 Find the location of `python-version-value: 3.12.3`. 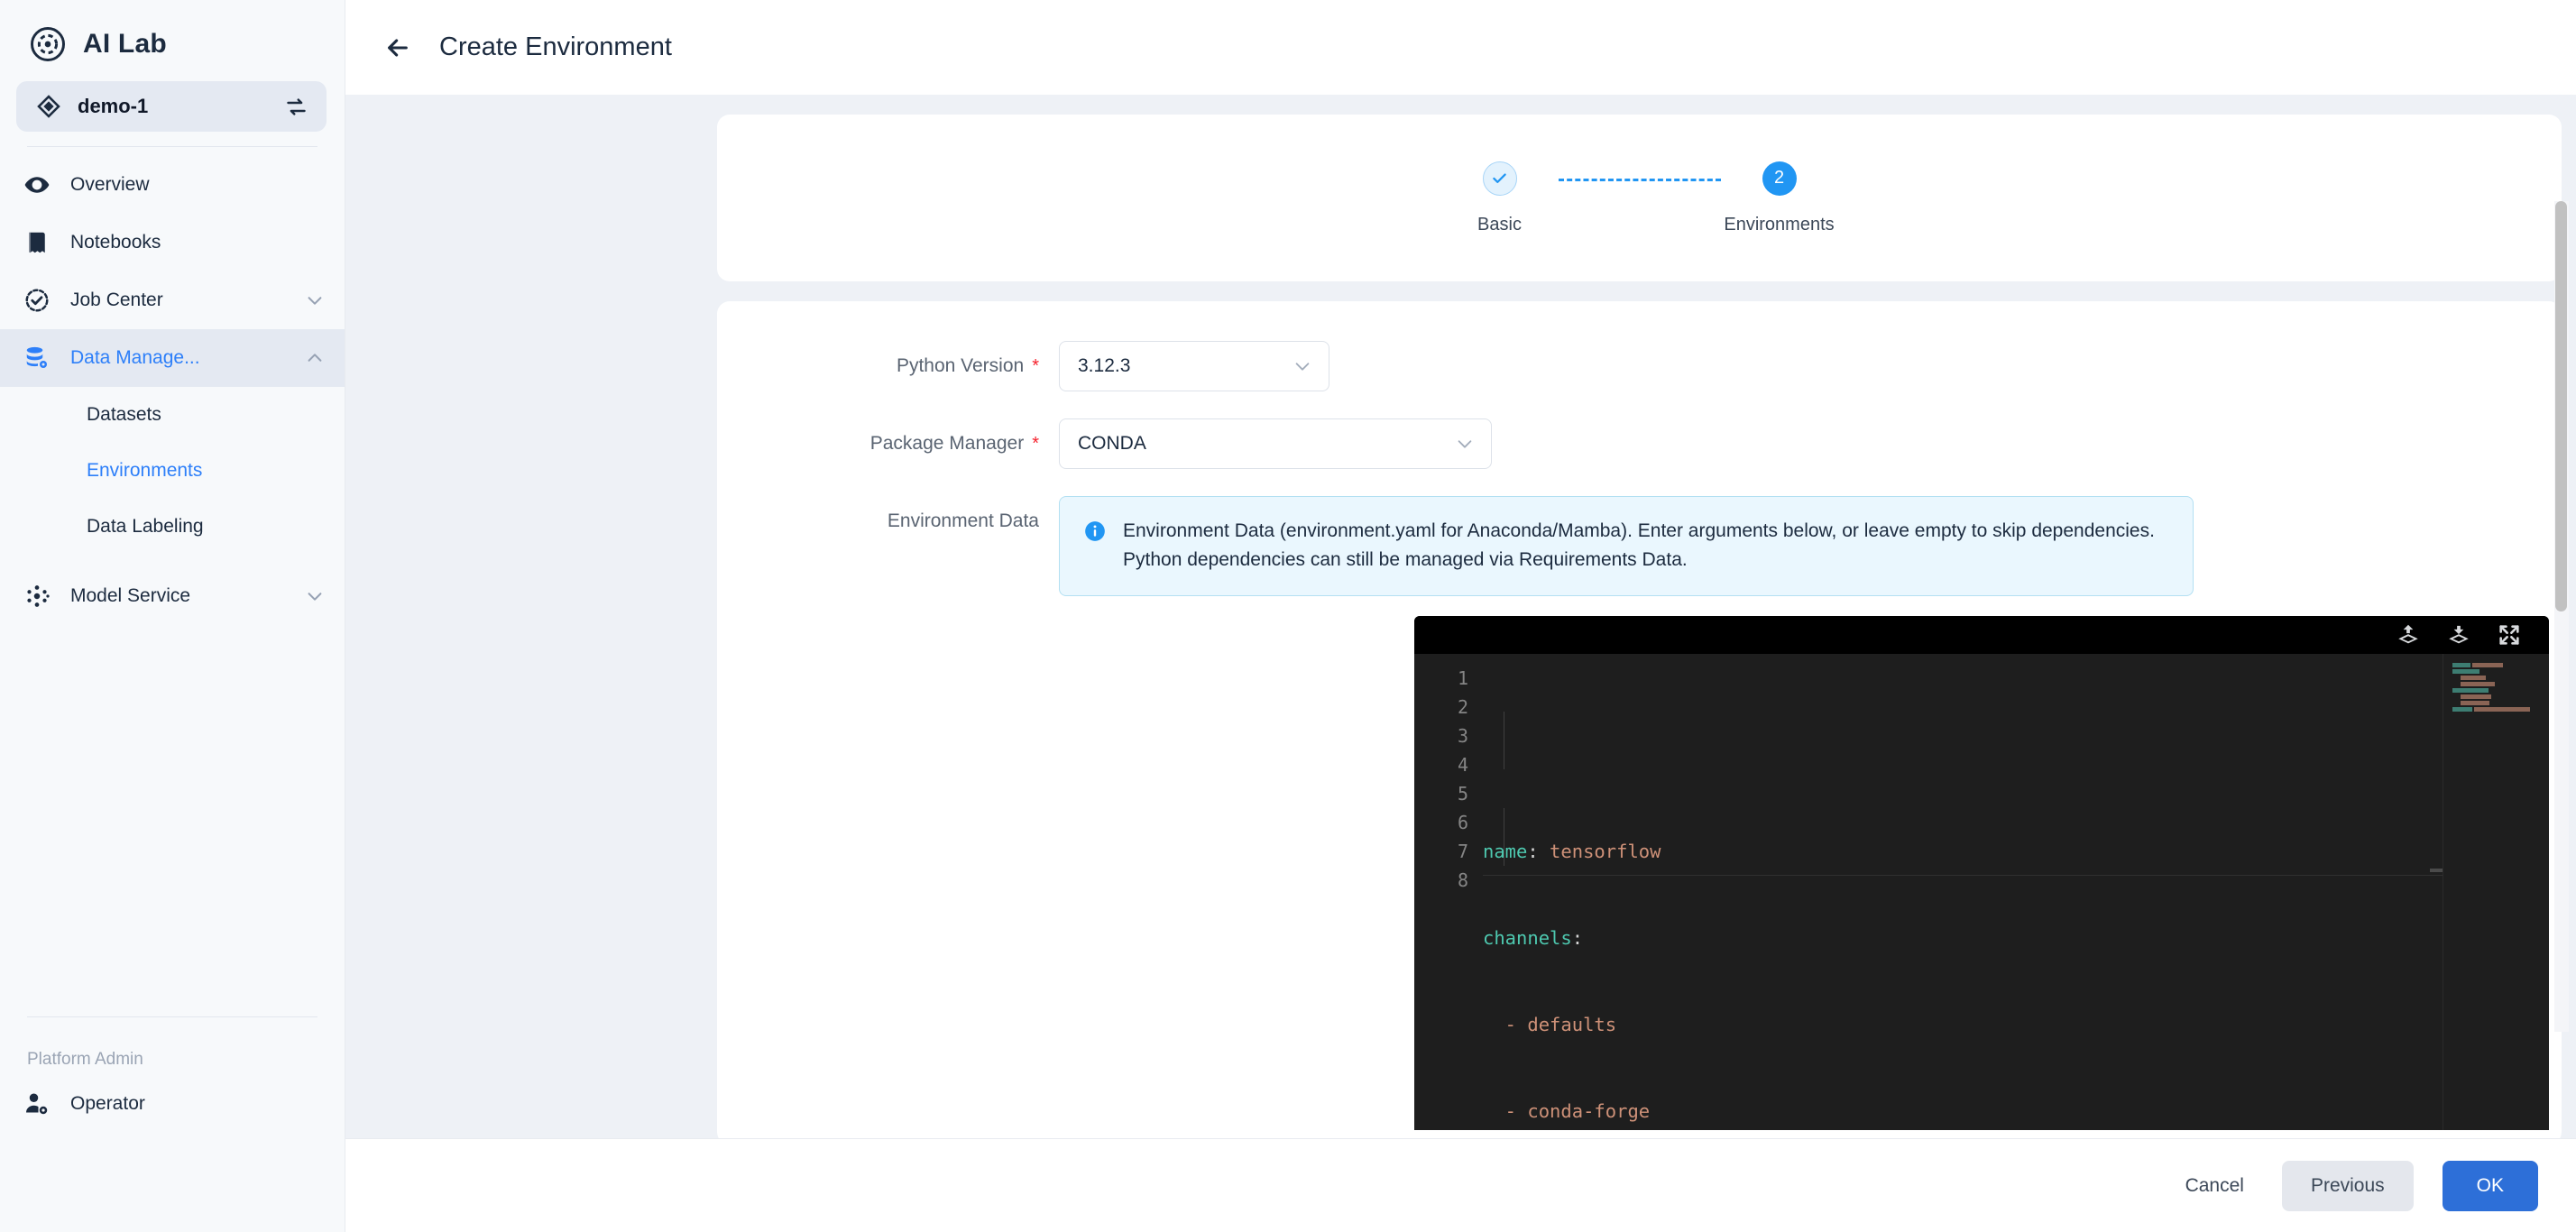

python-version-value: 3.12.3 is located at coordinates (1104, 366).